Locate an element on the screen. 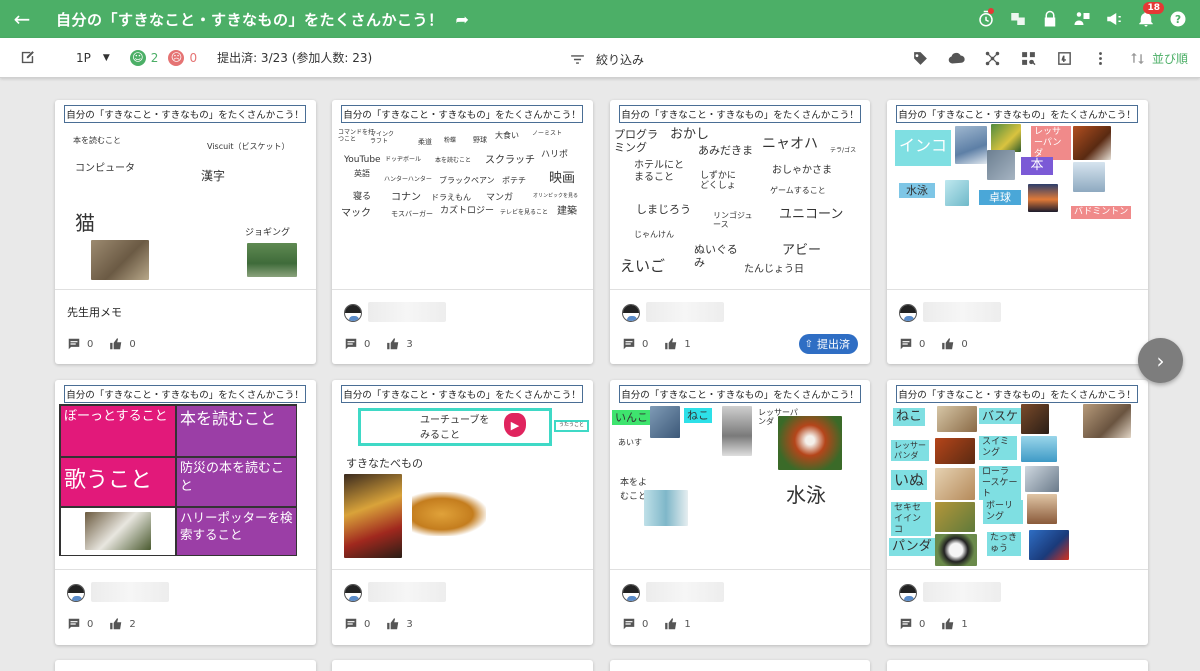  comment-count: 0 is located at coordinates (90, 624).